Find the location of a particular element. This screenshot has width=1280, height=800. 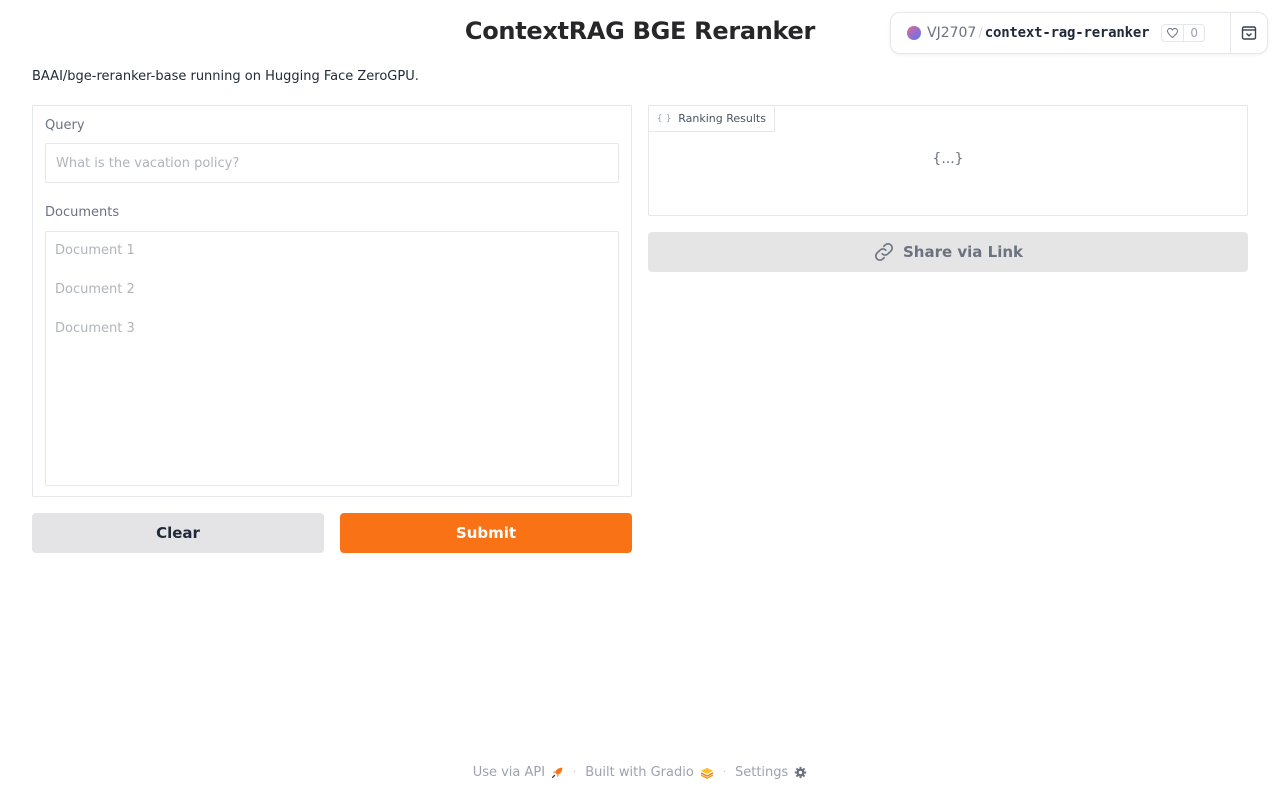

use-via-api-label: Use via API is located at coordinates (509, 772).